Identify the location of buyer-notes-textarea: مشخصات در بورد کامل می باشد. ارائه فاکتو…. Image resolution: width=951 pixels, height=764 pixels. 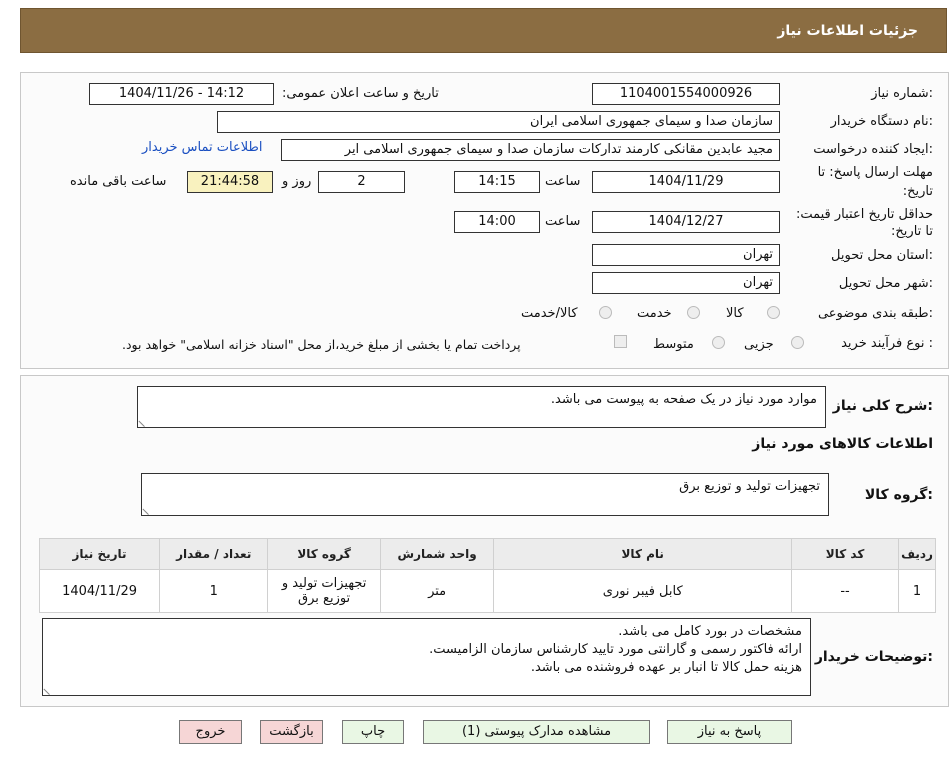
(426, 657).